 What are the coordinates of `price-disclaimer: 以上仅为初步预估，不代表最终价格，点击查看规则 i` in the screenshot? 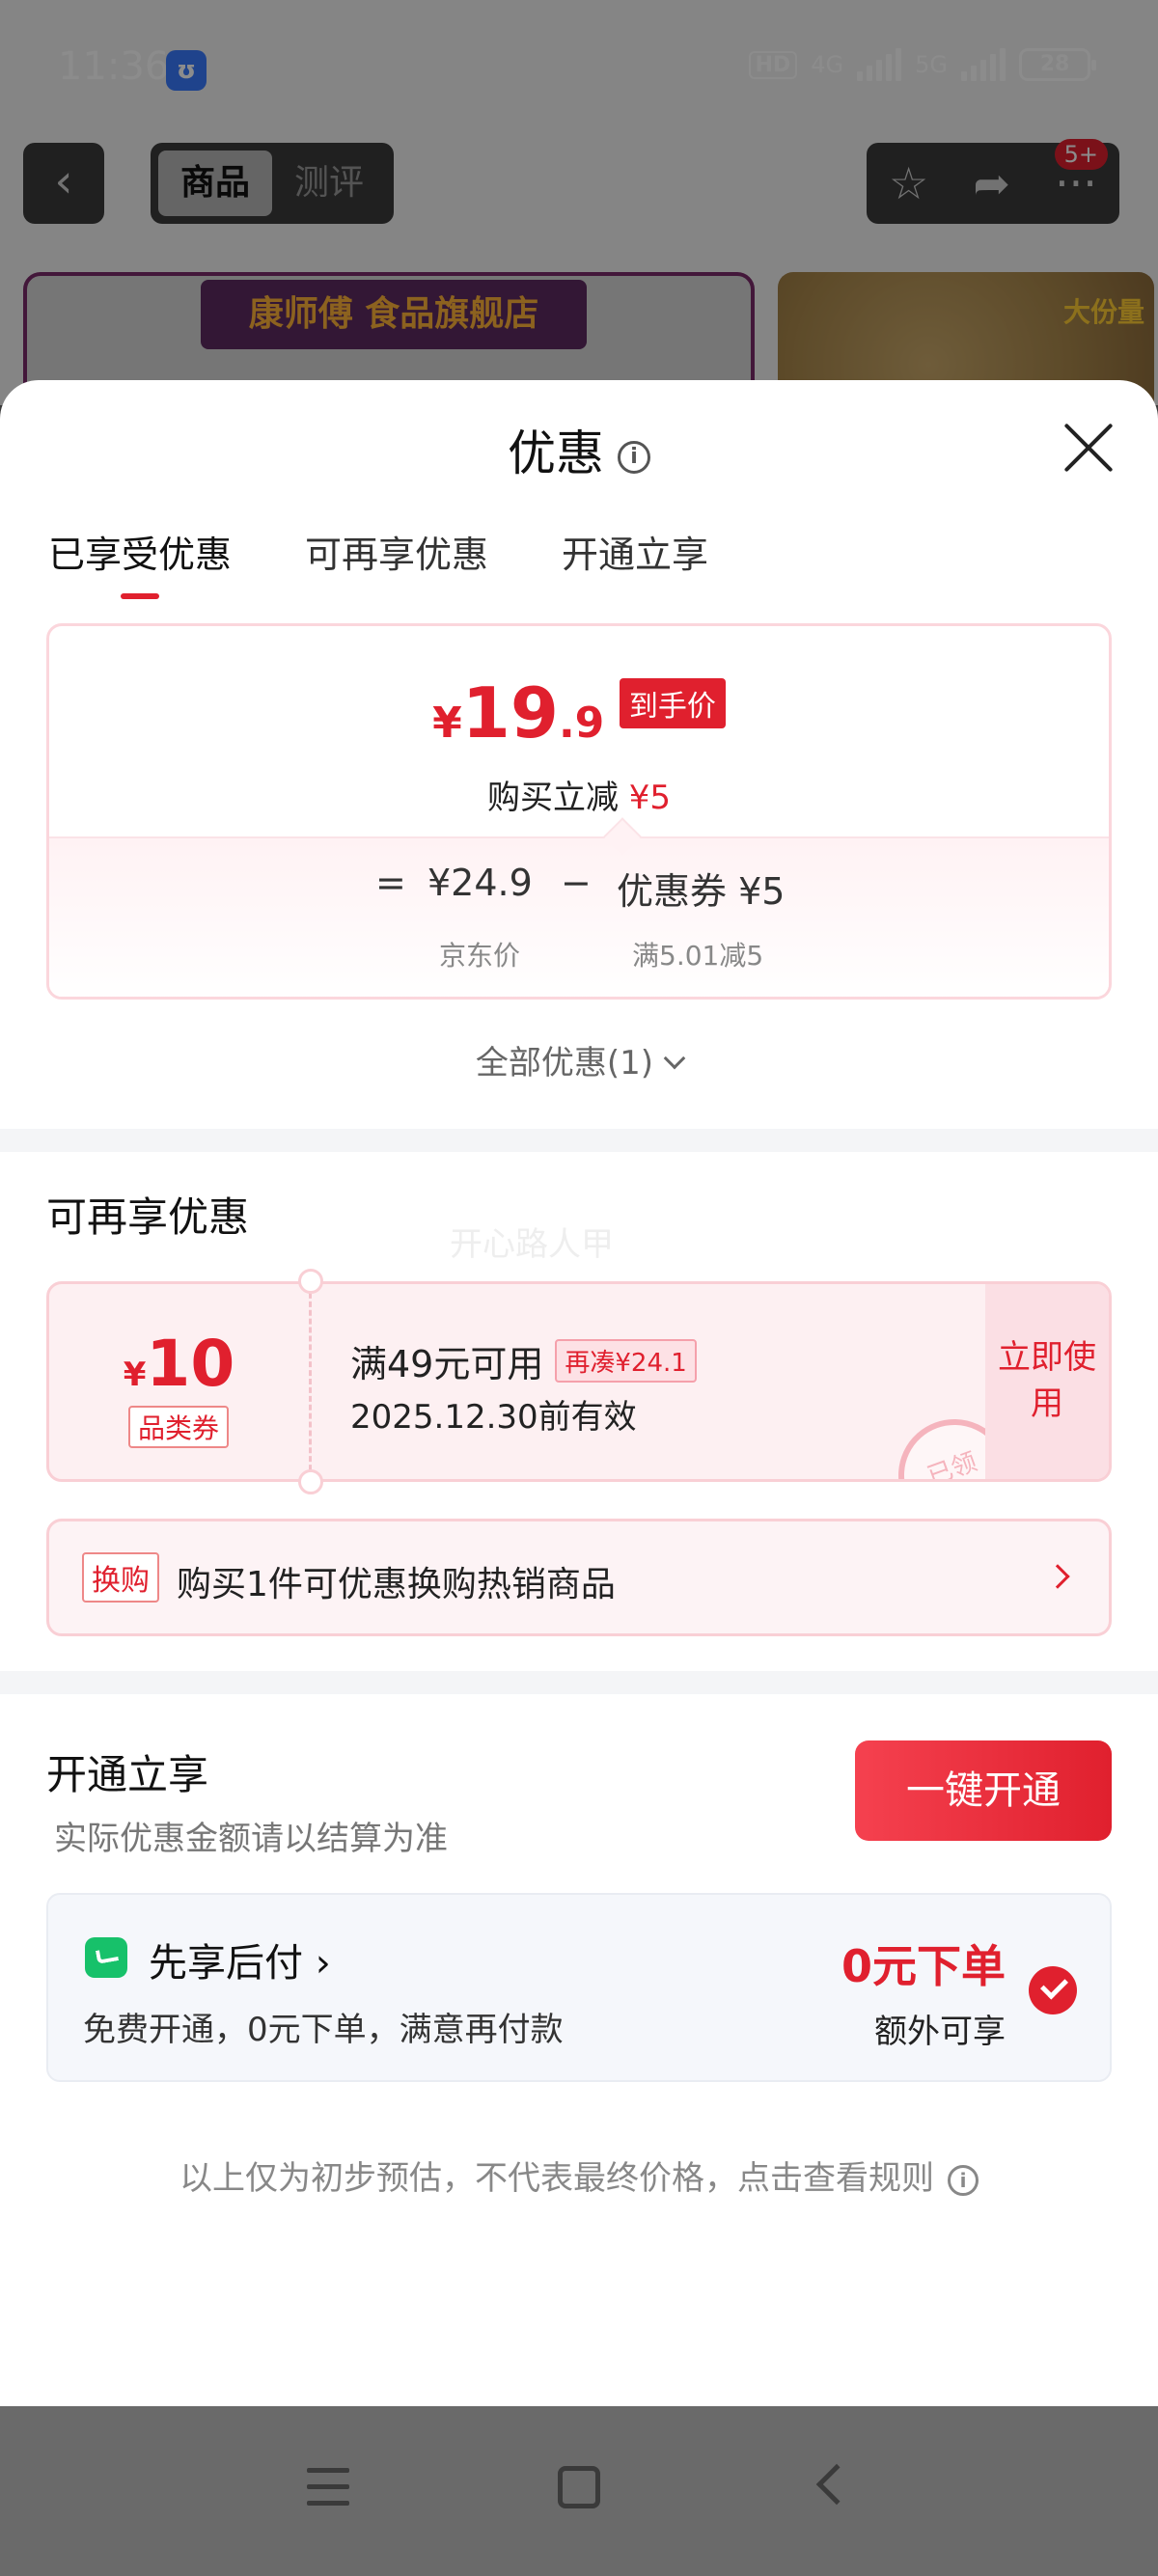 It's located at (579, 2175).